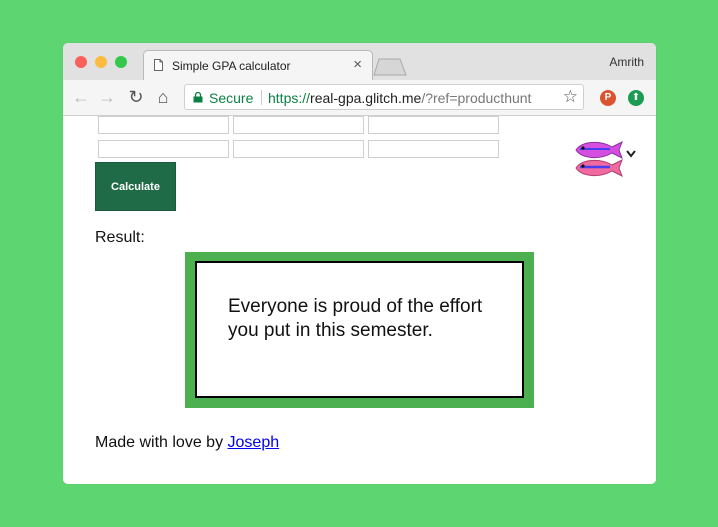 The image size is (718, 527). What do you see at coordinates (231, 98) in the screenshot?
I see `secure-label: Secure` at bounding box center [231, 98].